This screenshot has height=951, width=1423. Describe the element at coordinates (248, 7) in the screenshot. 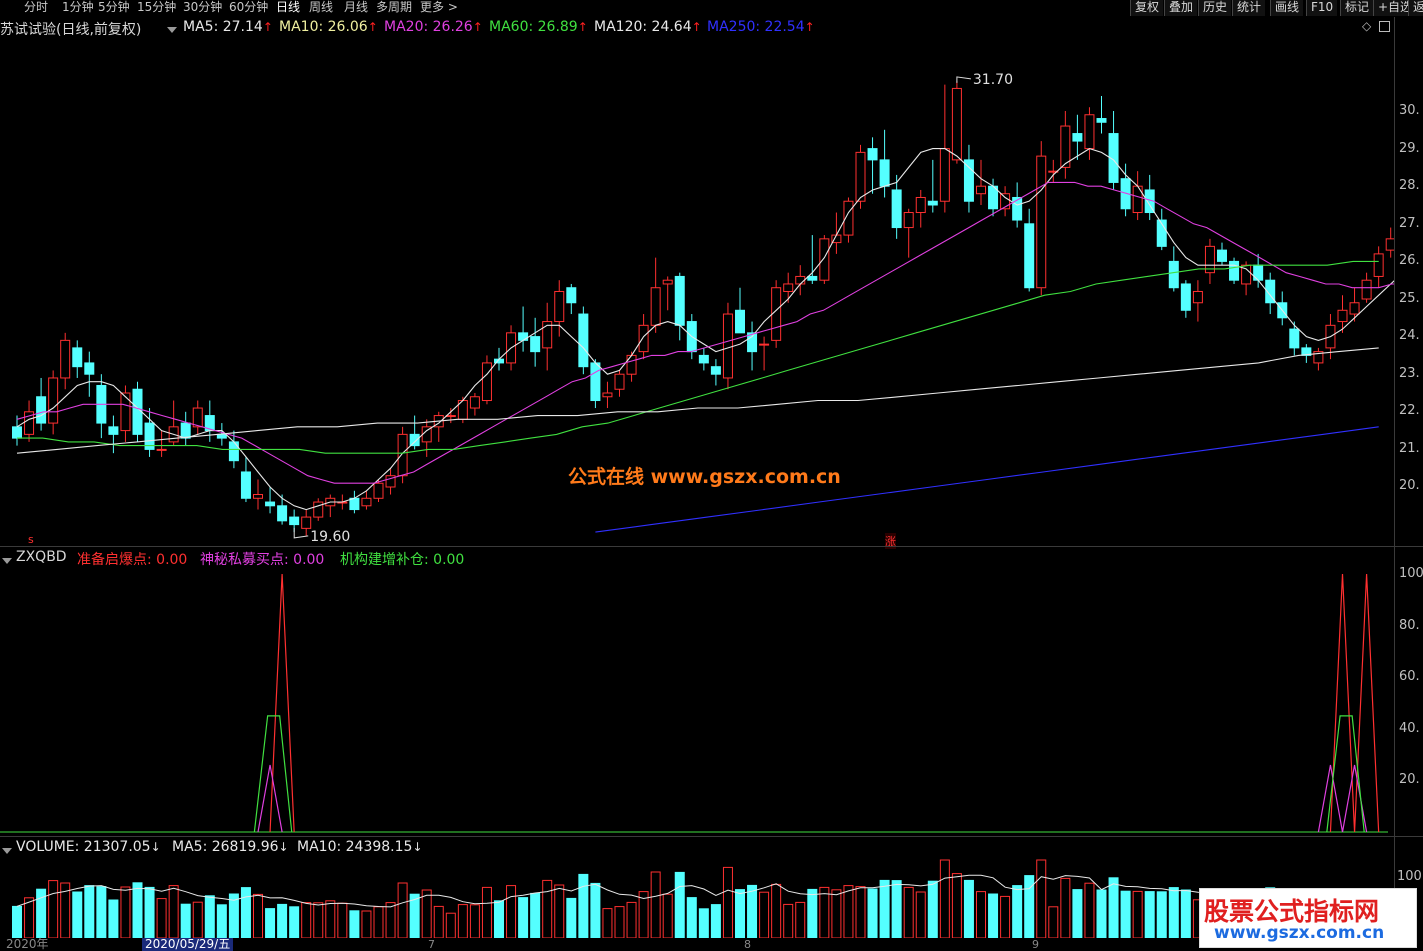

I see `period-tab: 60分钟` at that location.